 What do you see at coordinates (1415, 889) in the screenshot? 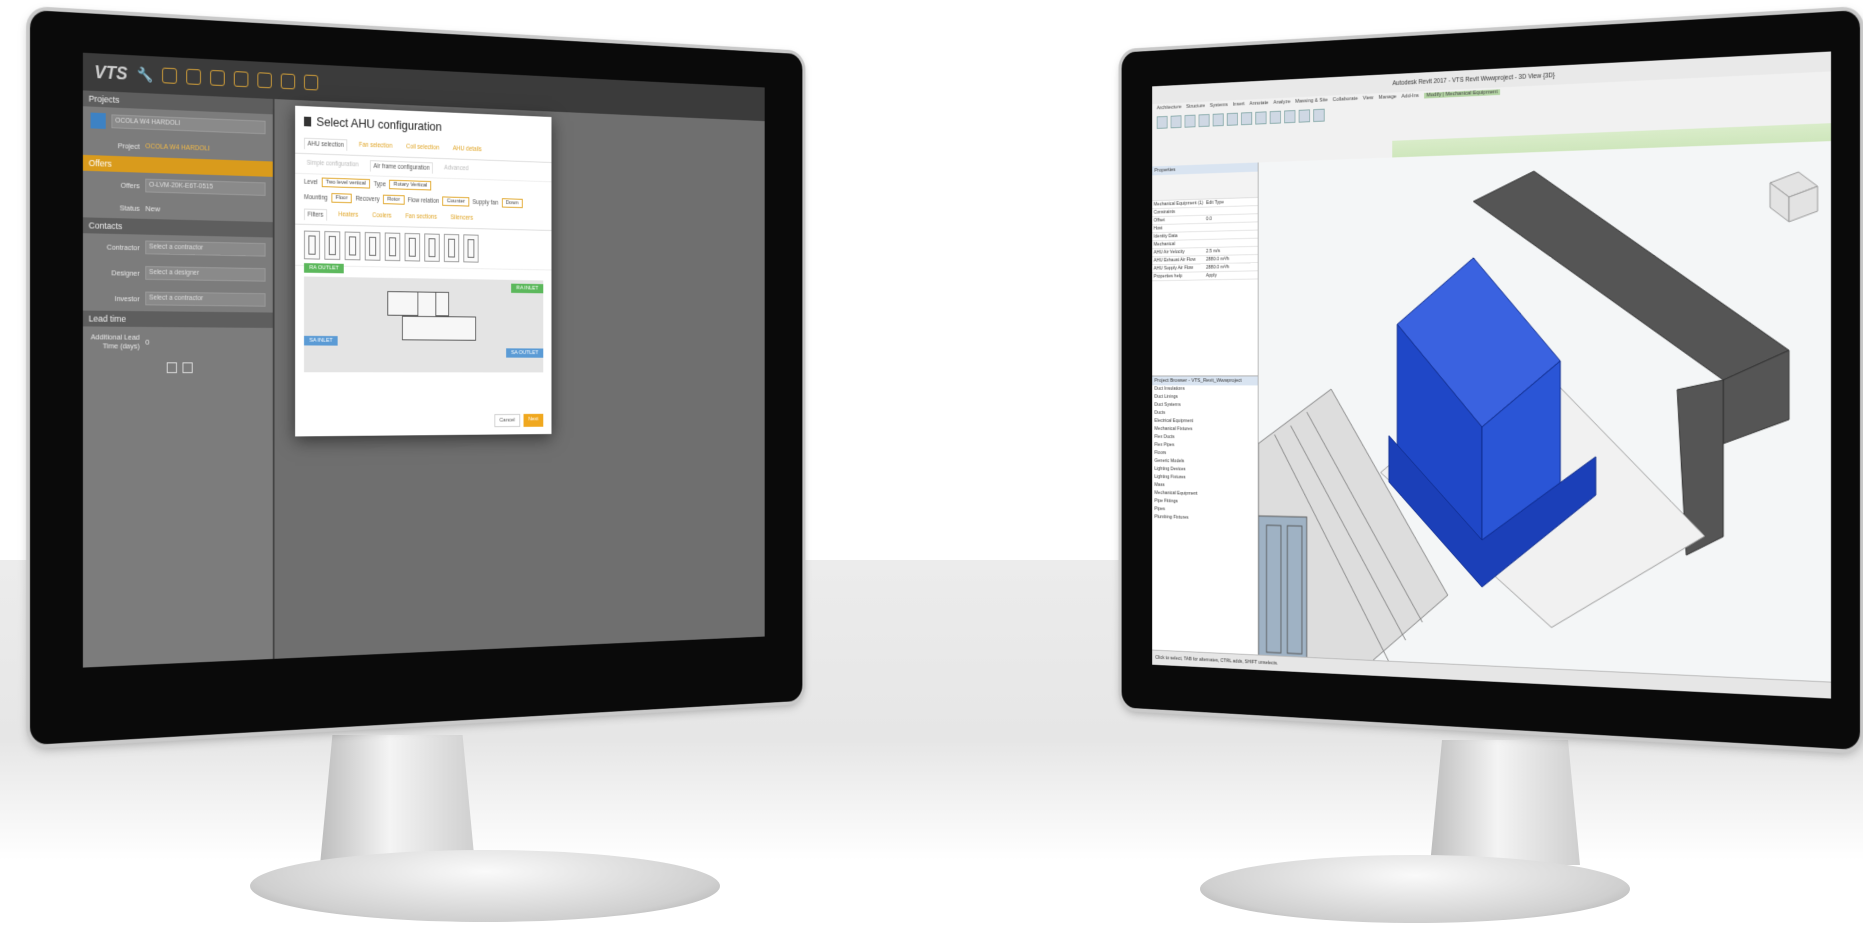
I see `right-monitor-base` at bounding box center [1415, 889].